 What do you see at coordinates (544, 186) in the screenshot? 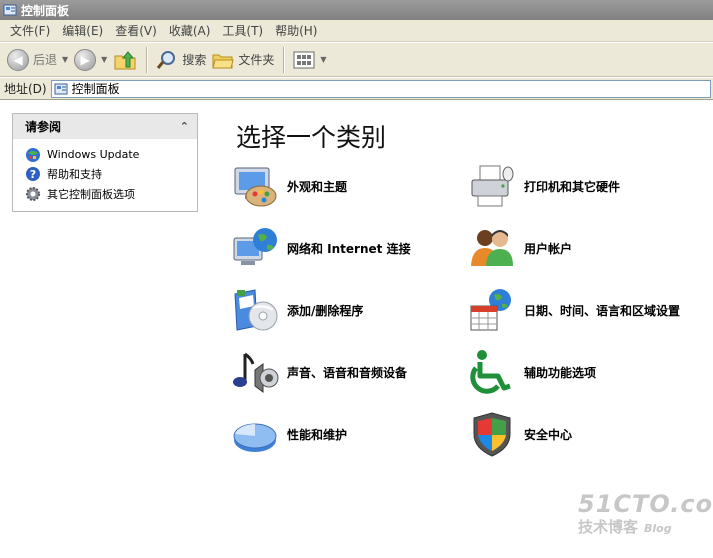
I see `category-printers-hardware: 打印机和其它硬件` at bounding box center [544, 186].